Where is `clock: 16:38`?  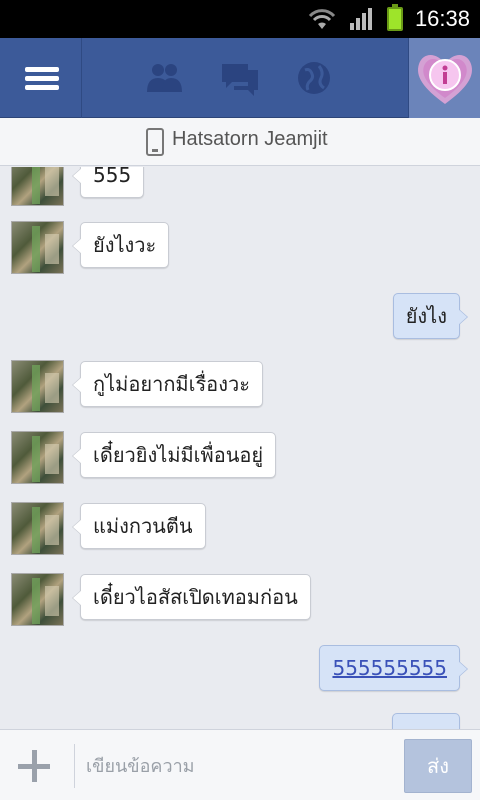
clock: 16:38 is located at coordinates (442, 18).